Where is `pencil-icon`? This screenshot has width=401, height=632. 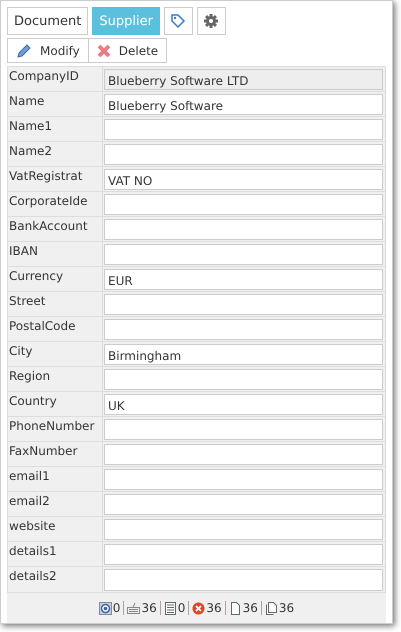
pencil-icon is located at coordinates (24, 50).